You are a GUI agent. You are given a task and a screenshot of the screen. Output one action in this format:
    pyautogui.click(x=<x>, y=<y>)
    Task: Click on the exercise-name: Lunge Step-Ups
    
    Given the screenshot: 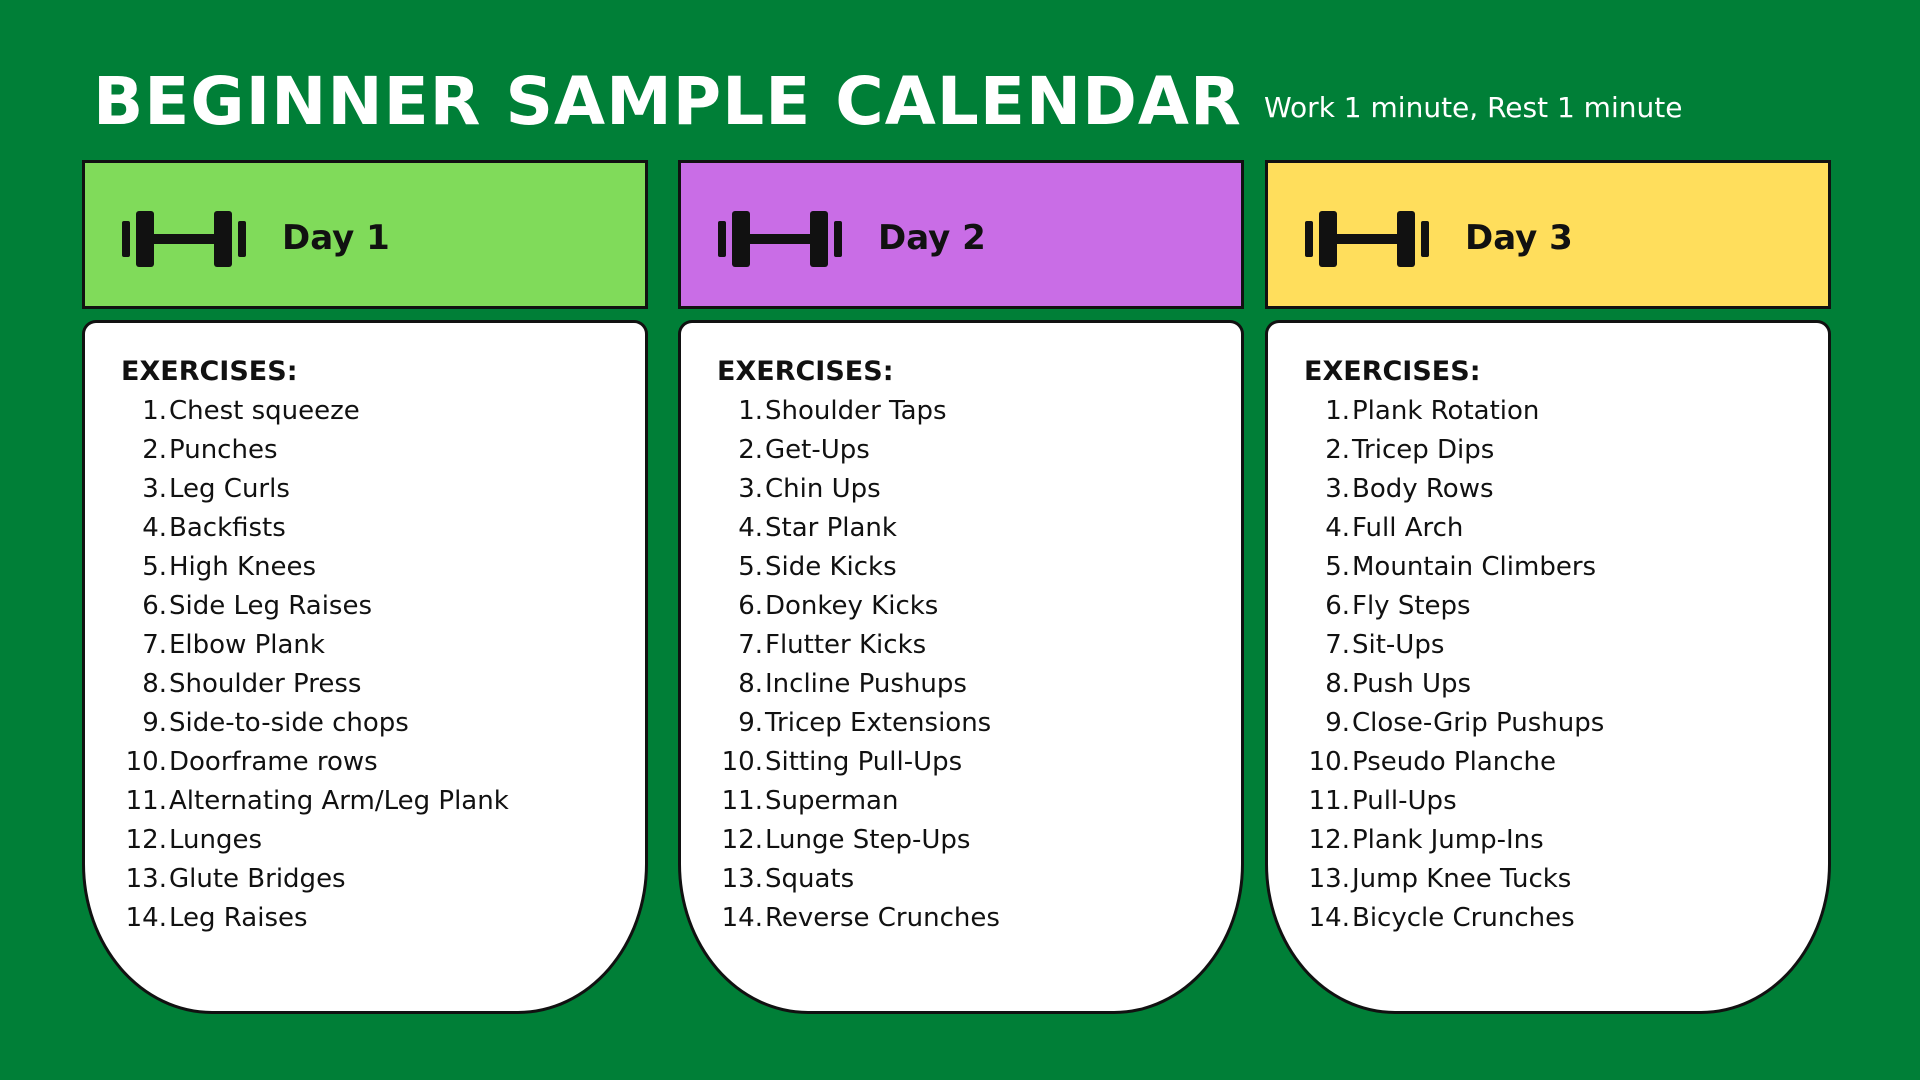 What is the action you would take?
    pyautogui.click(x=868, y=840)
    